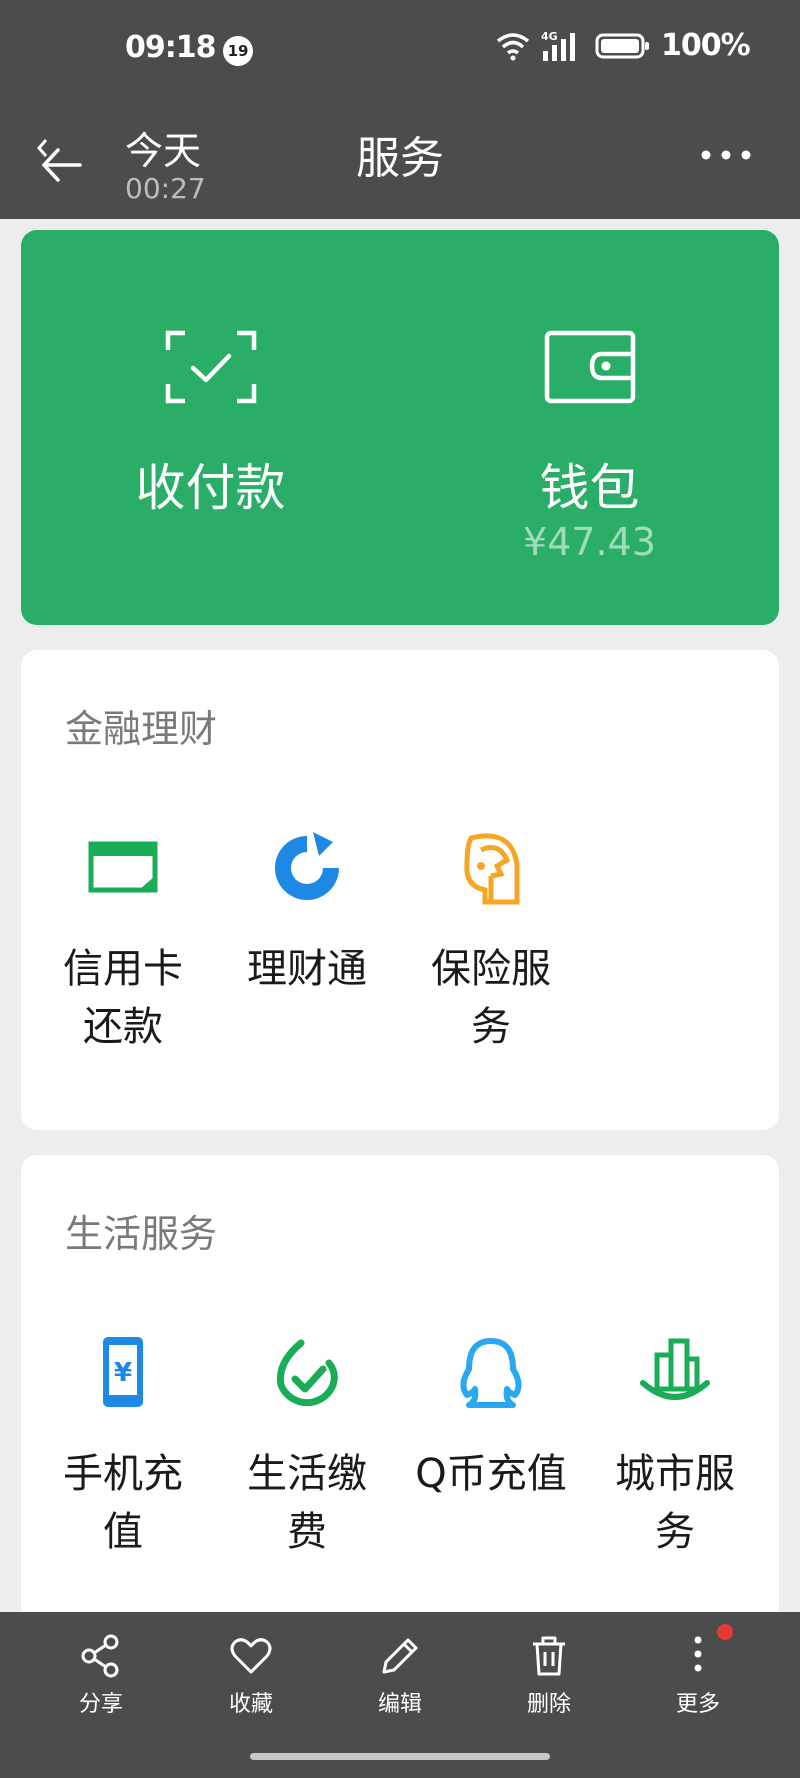 The image size is (800, 1778). Describe the element at coordinates (491, 1373) in the screenshot. I see `qq-coin-icon` at that location.